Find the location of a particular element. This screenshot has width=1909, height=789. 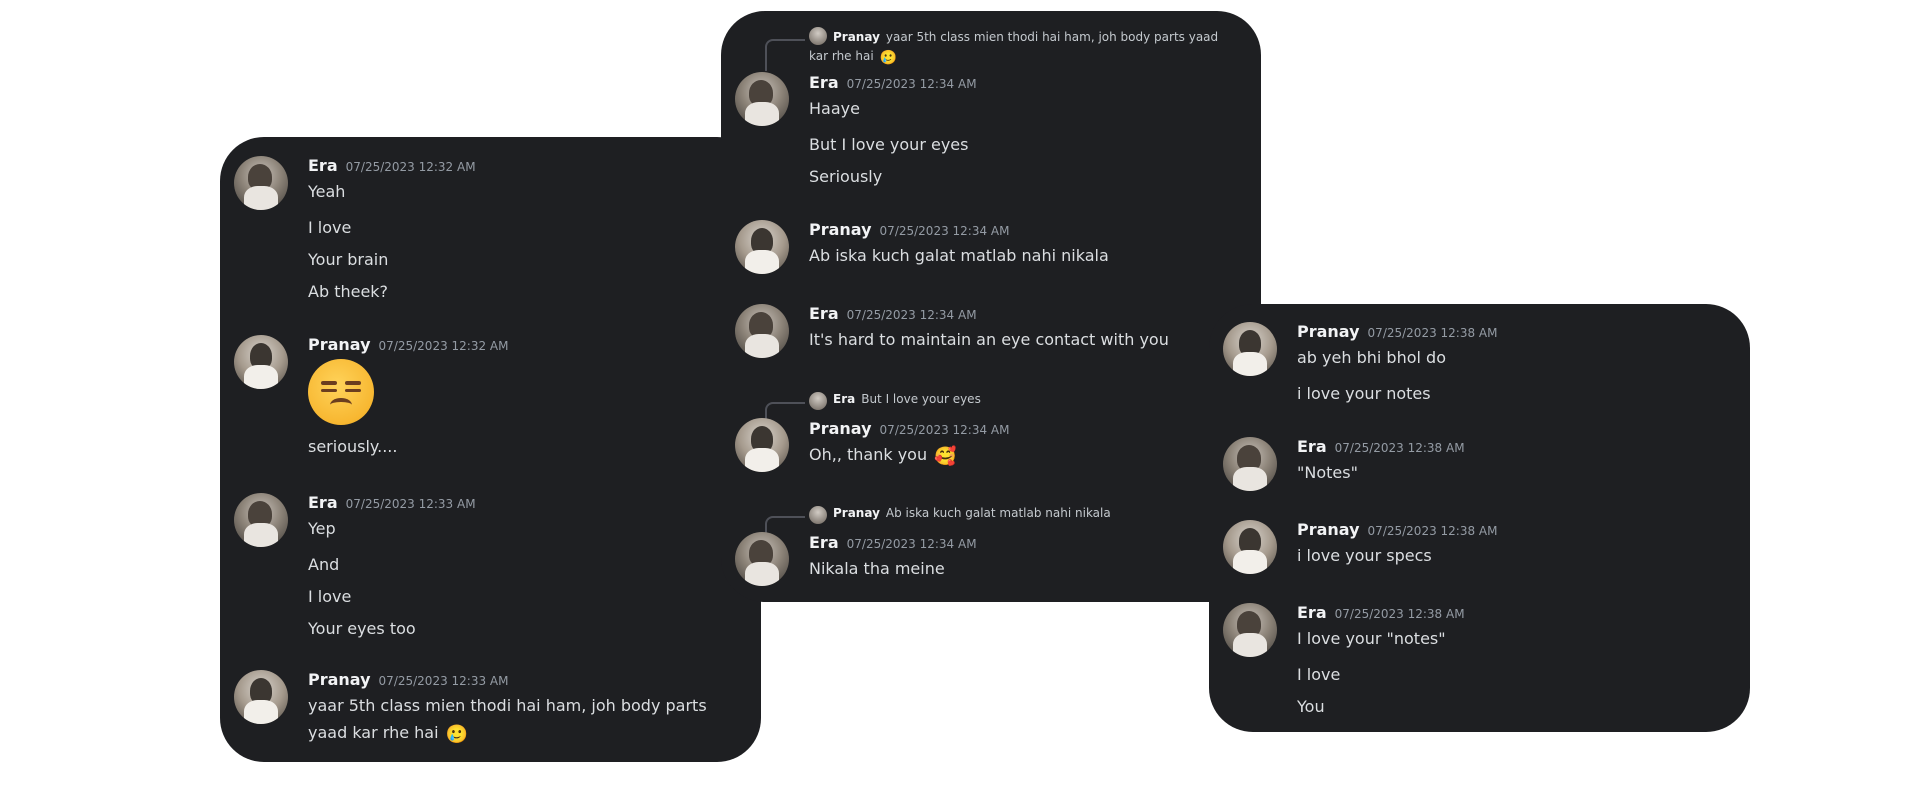

message-header: Pranay 07/25/2023 12:32 AM is located at coordinates (408, 344).